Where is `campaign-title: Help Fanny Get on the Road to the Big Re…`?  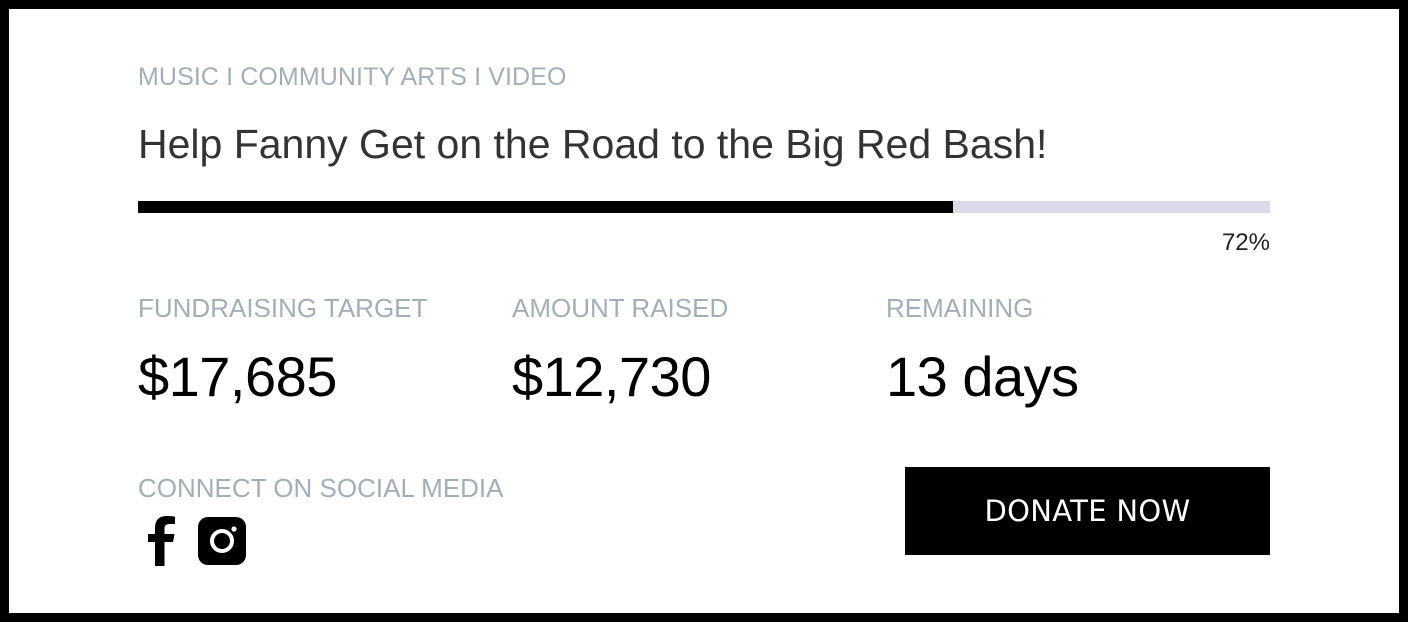
campaign-title: Help Fanny Get on the Road to the Big Re… is located at coordinates (593, 144).